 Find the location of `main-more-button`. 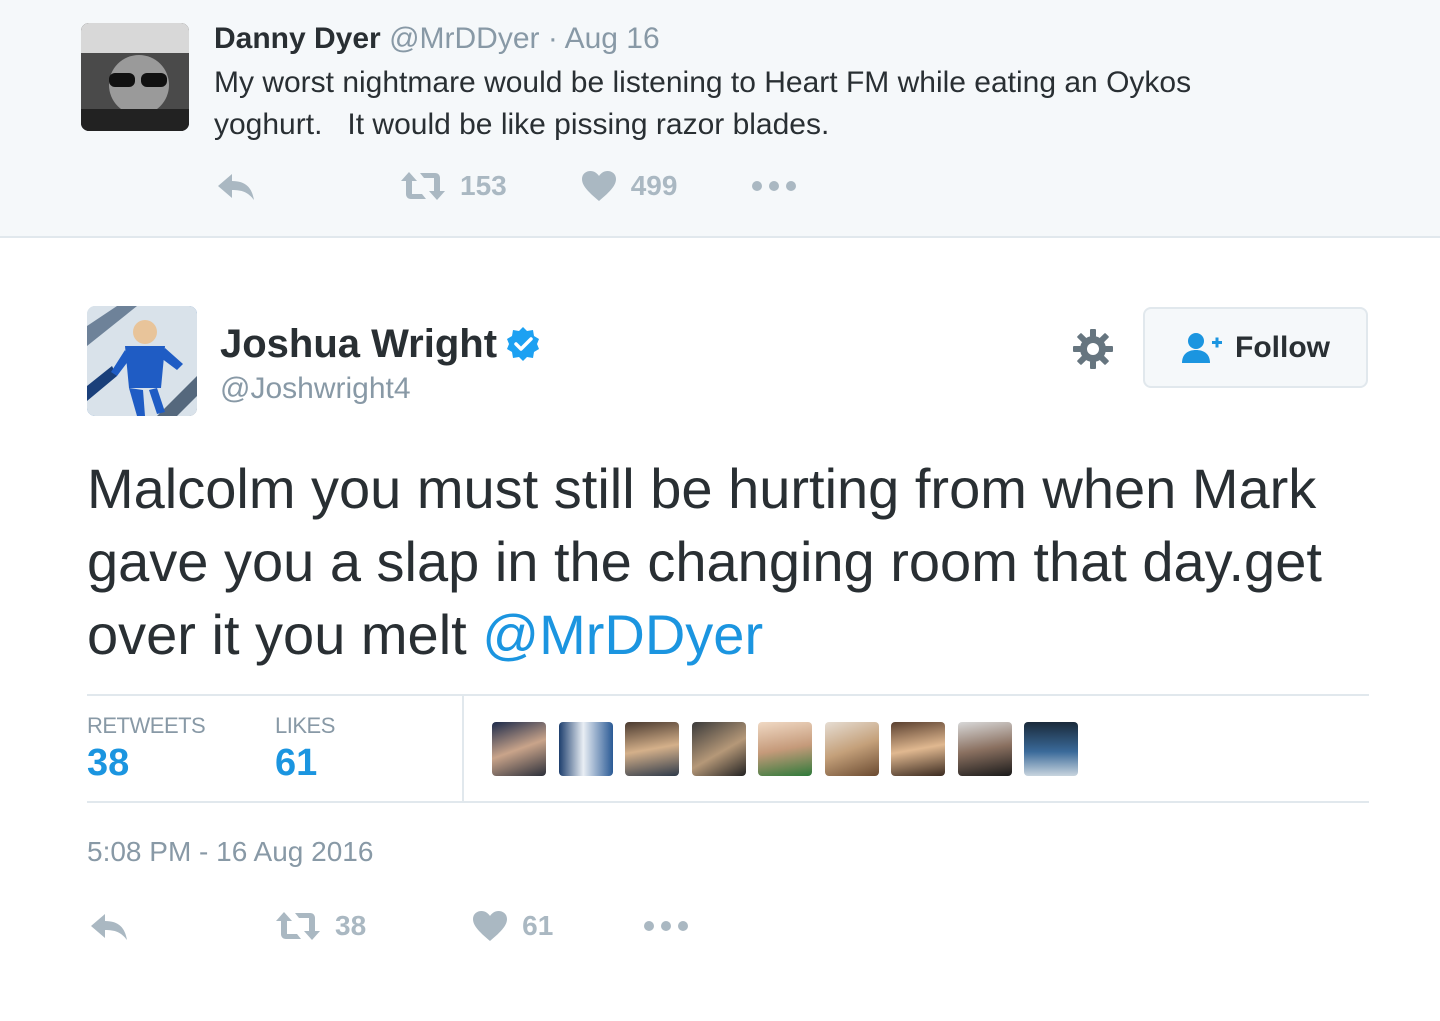

main-more-button is located at coordinates (666, 926).